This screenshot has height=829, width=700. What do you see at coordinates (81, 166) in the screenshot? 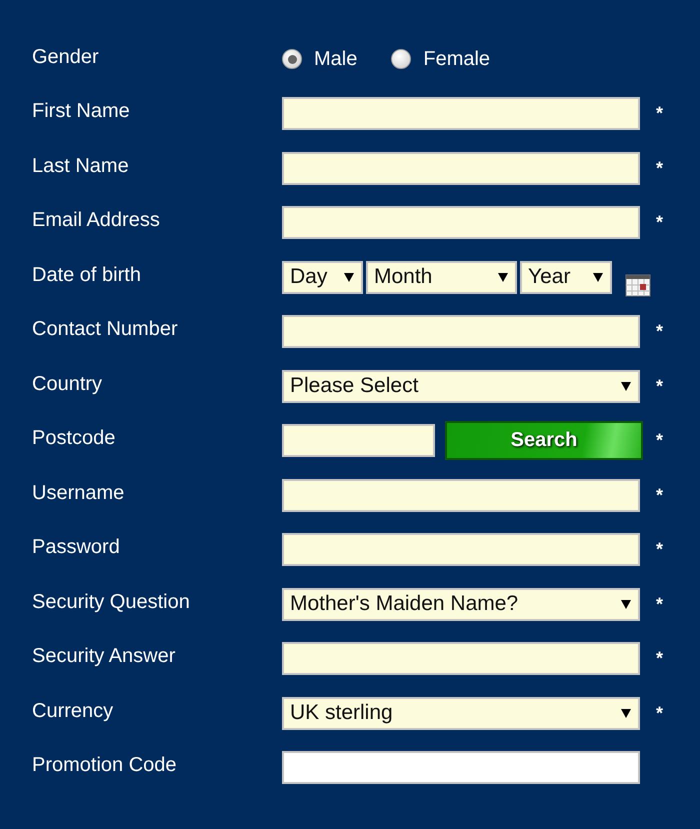
I see `field-label: Last Name` at bounding box center [81, 166].